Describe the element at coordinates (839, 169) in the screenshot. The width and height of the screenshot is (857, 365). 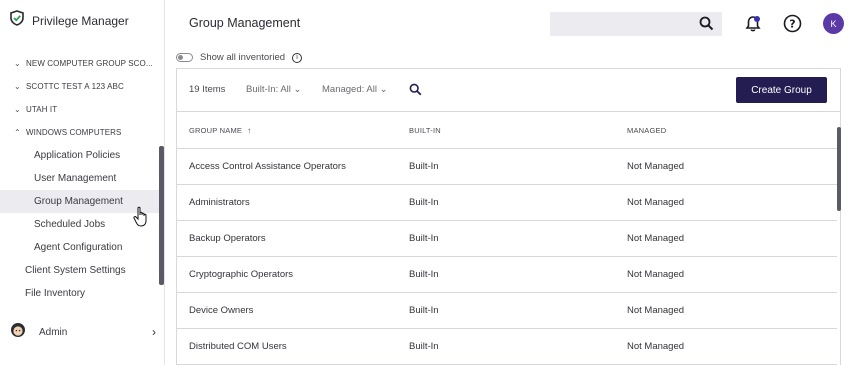
I see `table-scrollbar` at that location.